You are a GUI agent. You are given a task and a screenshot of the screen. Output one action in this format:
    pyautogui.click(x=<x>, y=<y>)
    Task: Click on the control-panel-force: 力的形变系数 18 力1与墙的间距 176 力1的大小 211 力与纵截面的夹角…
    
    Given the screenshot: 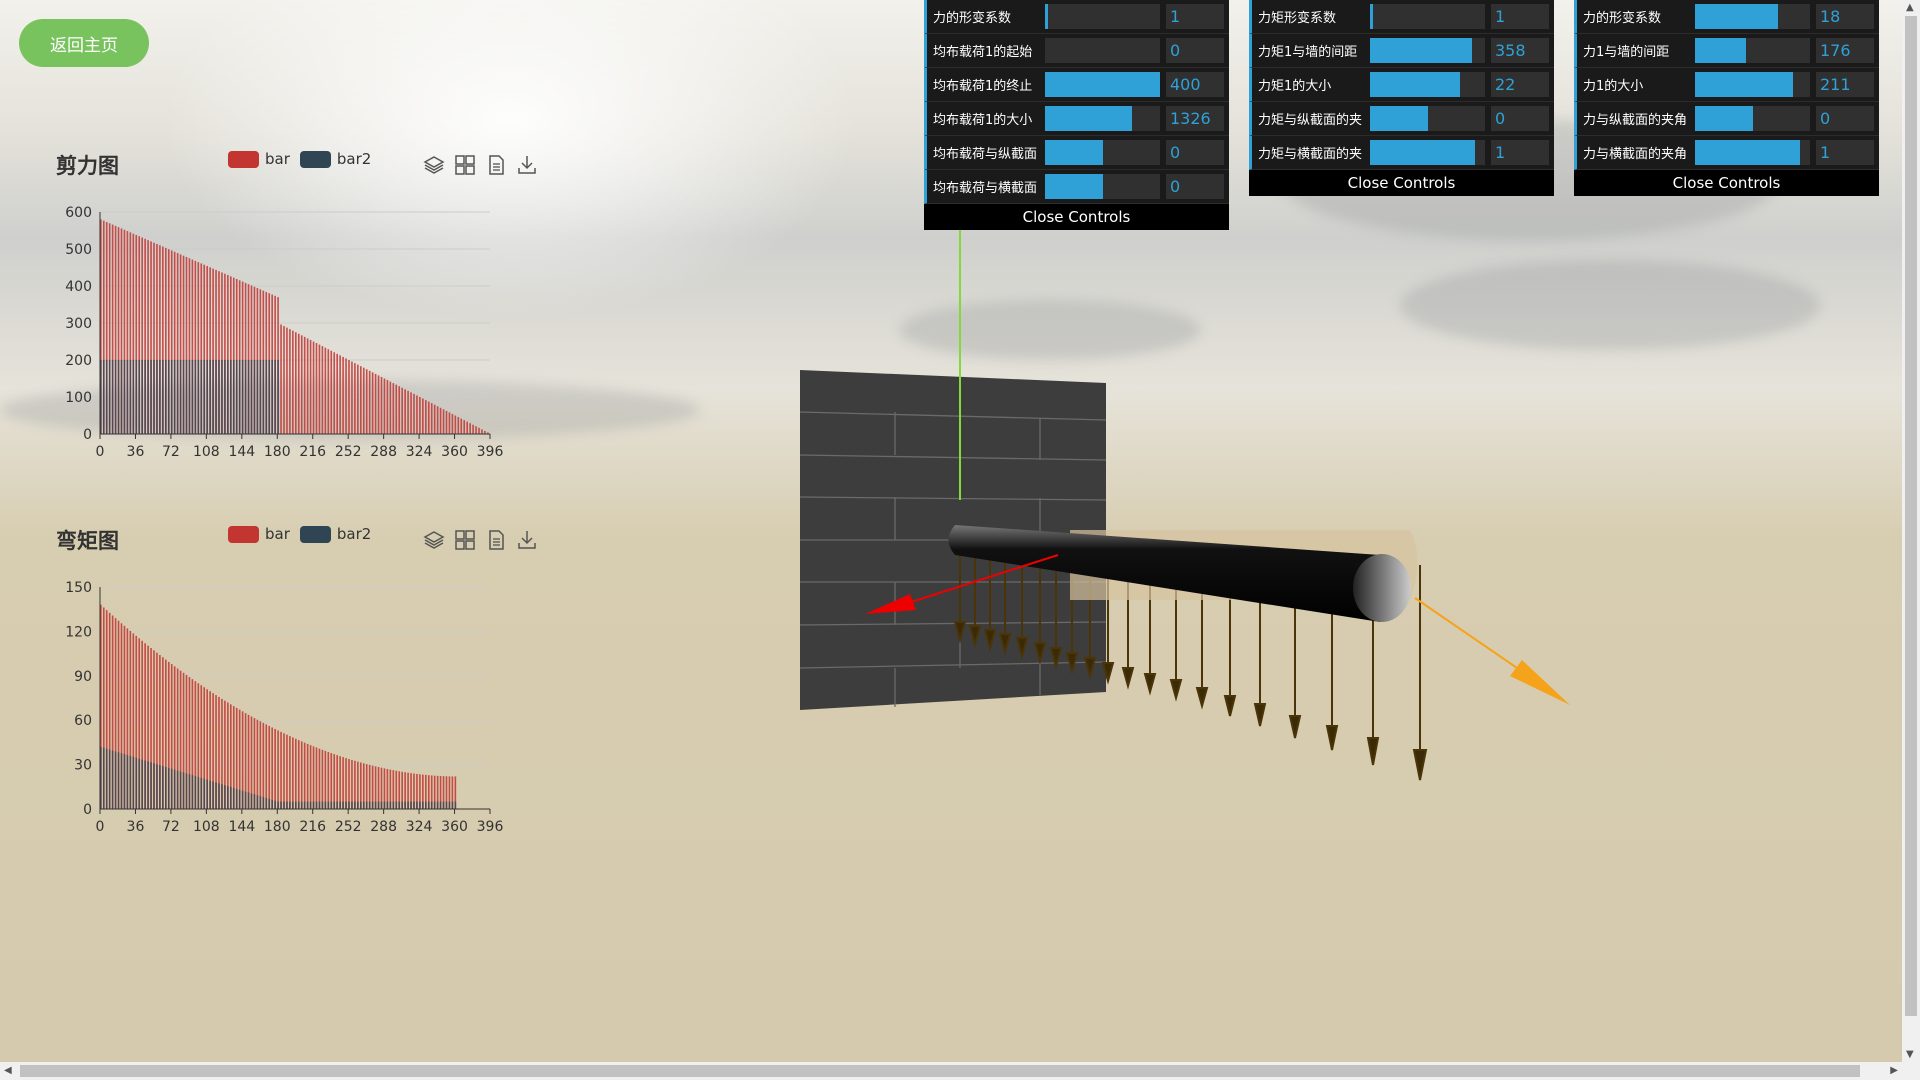 What is the action you would take?
    pyautogui.click(x=1726, y=98)
    